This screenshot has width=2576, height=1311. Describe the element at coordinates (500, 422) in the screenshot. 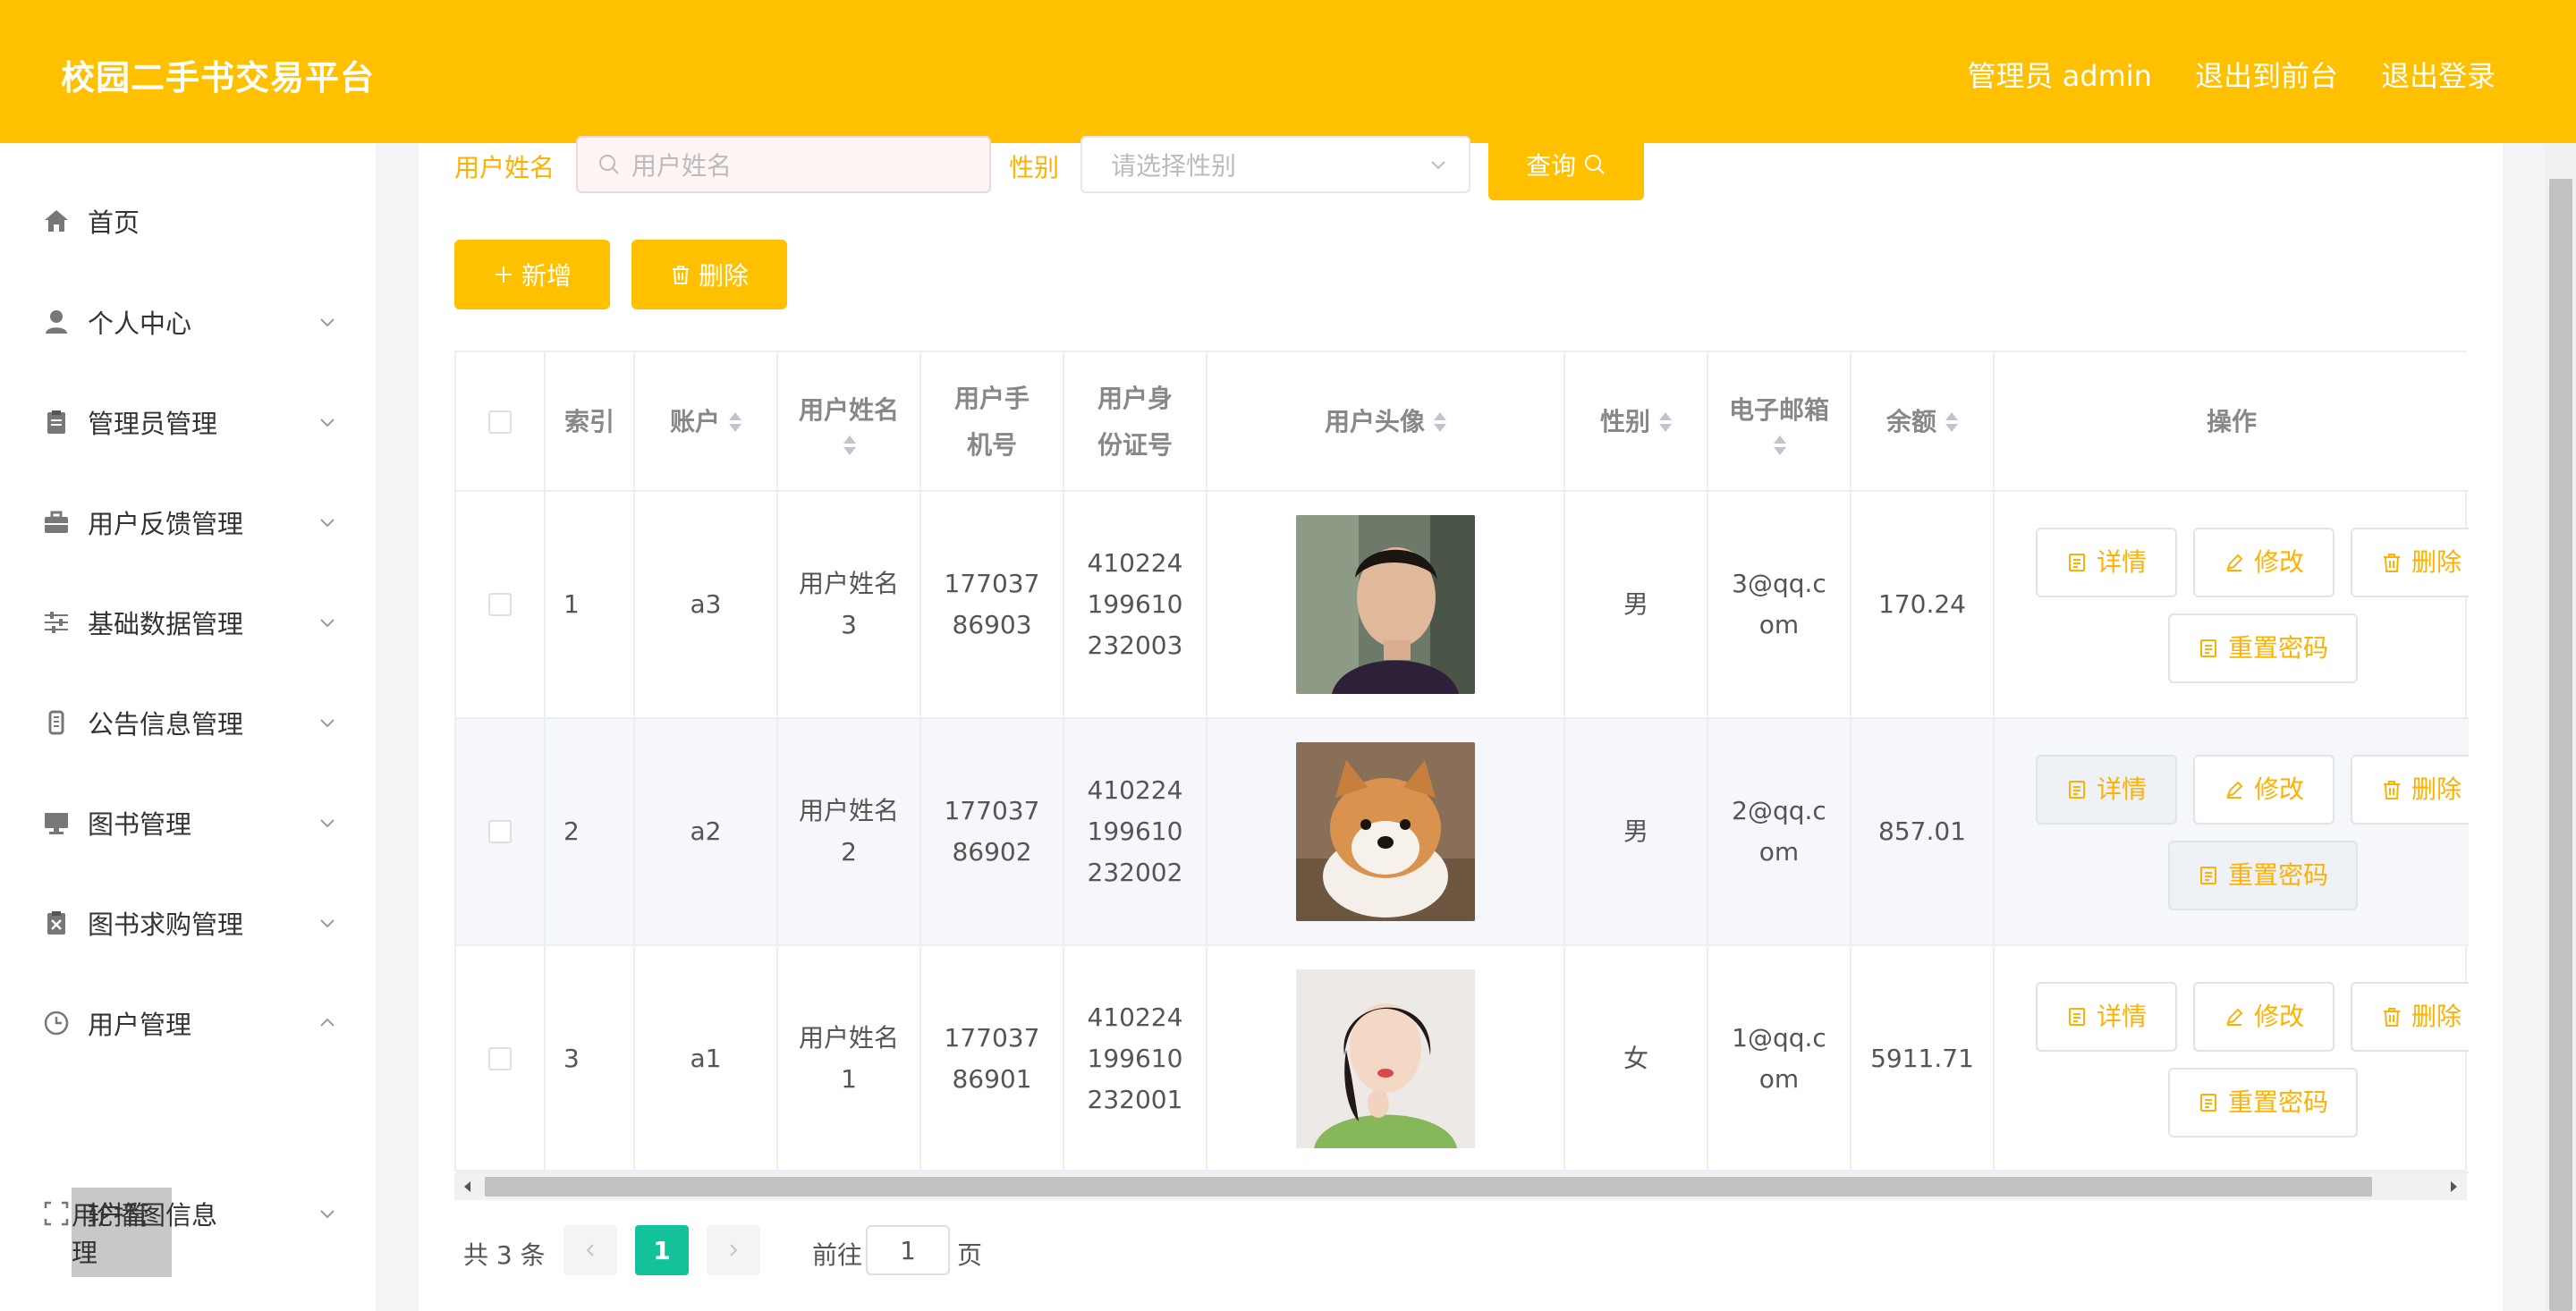

I see `select-all-checkbox` at that location.